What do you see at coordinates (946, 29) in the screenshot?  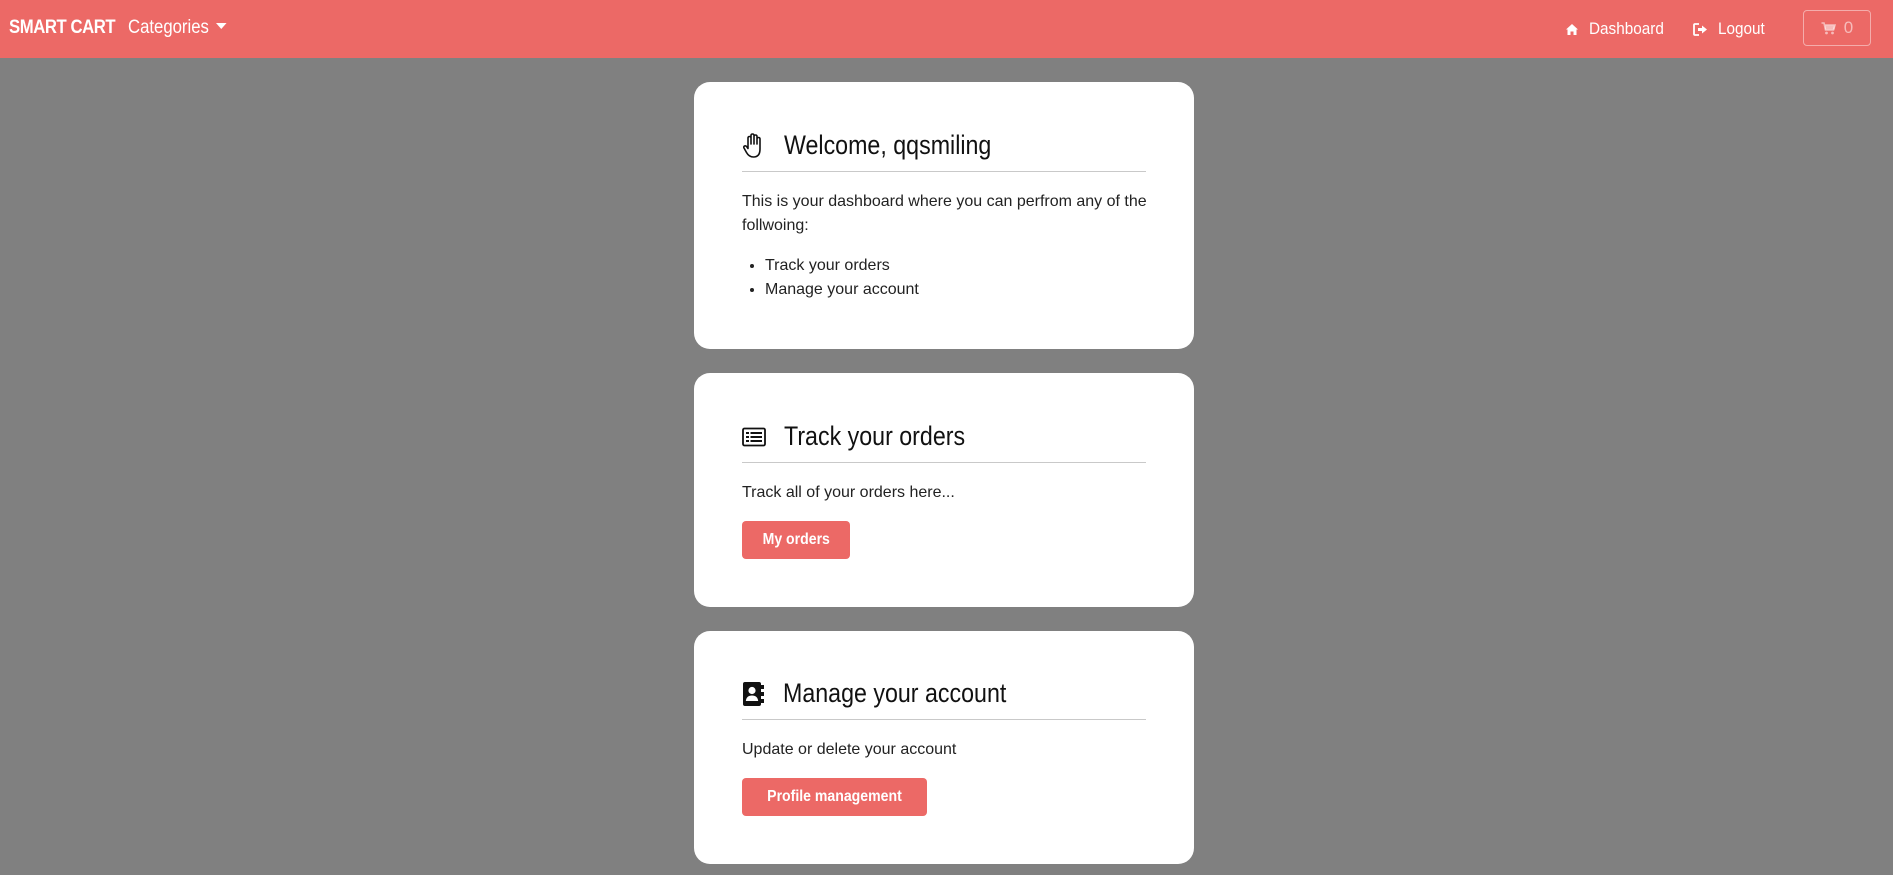 I see `top-navbar: SMART CART Categories Dashboard Logout 0` at bounding box center [946, 29].